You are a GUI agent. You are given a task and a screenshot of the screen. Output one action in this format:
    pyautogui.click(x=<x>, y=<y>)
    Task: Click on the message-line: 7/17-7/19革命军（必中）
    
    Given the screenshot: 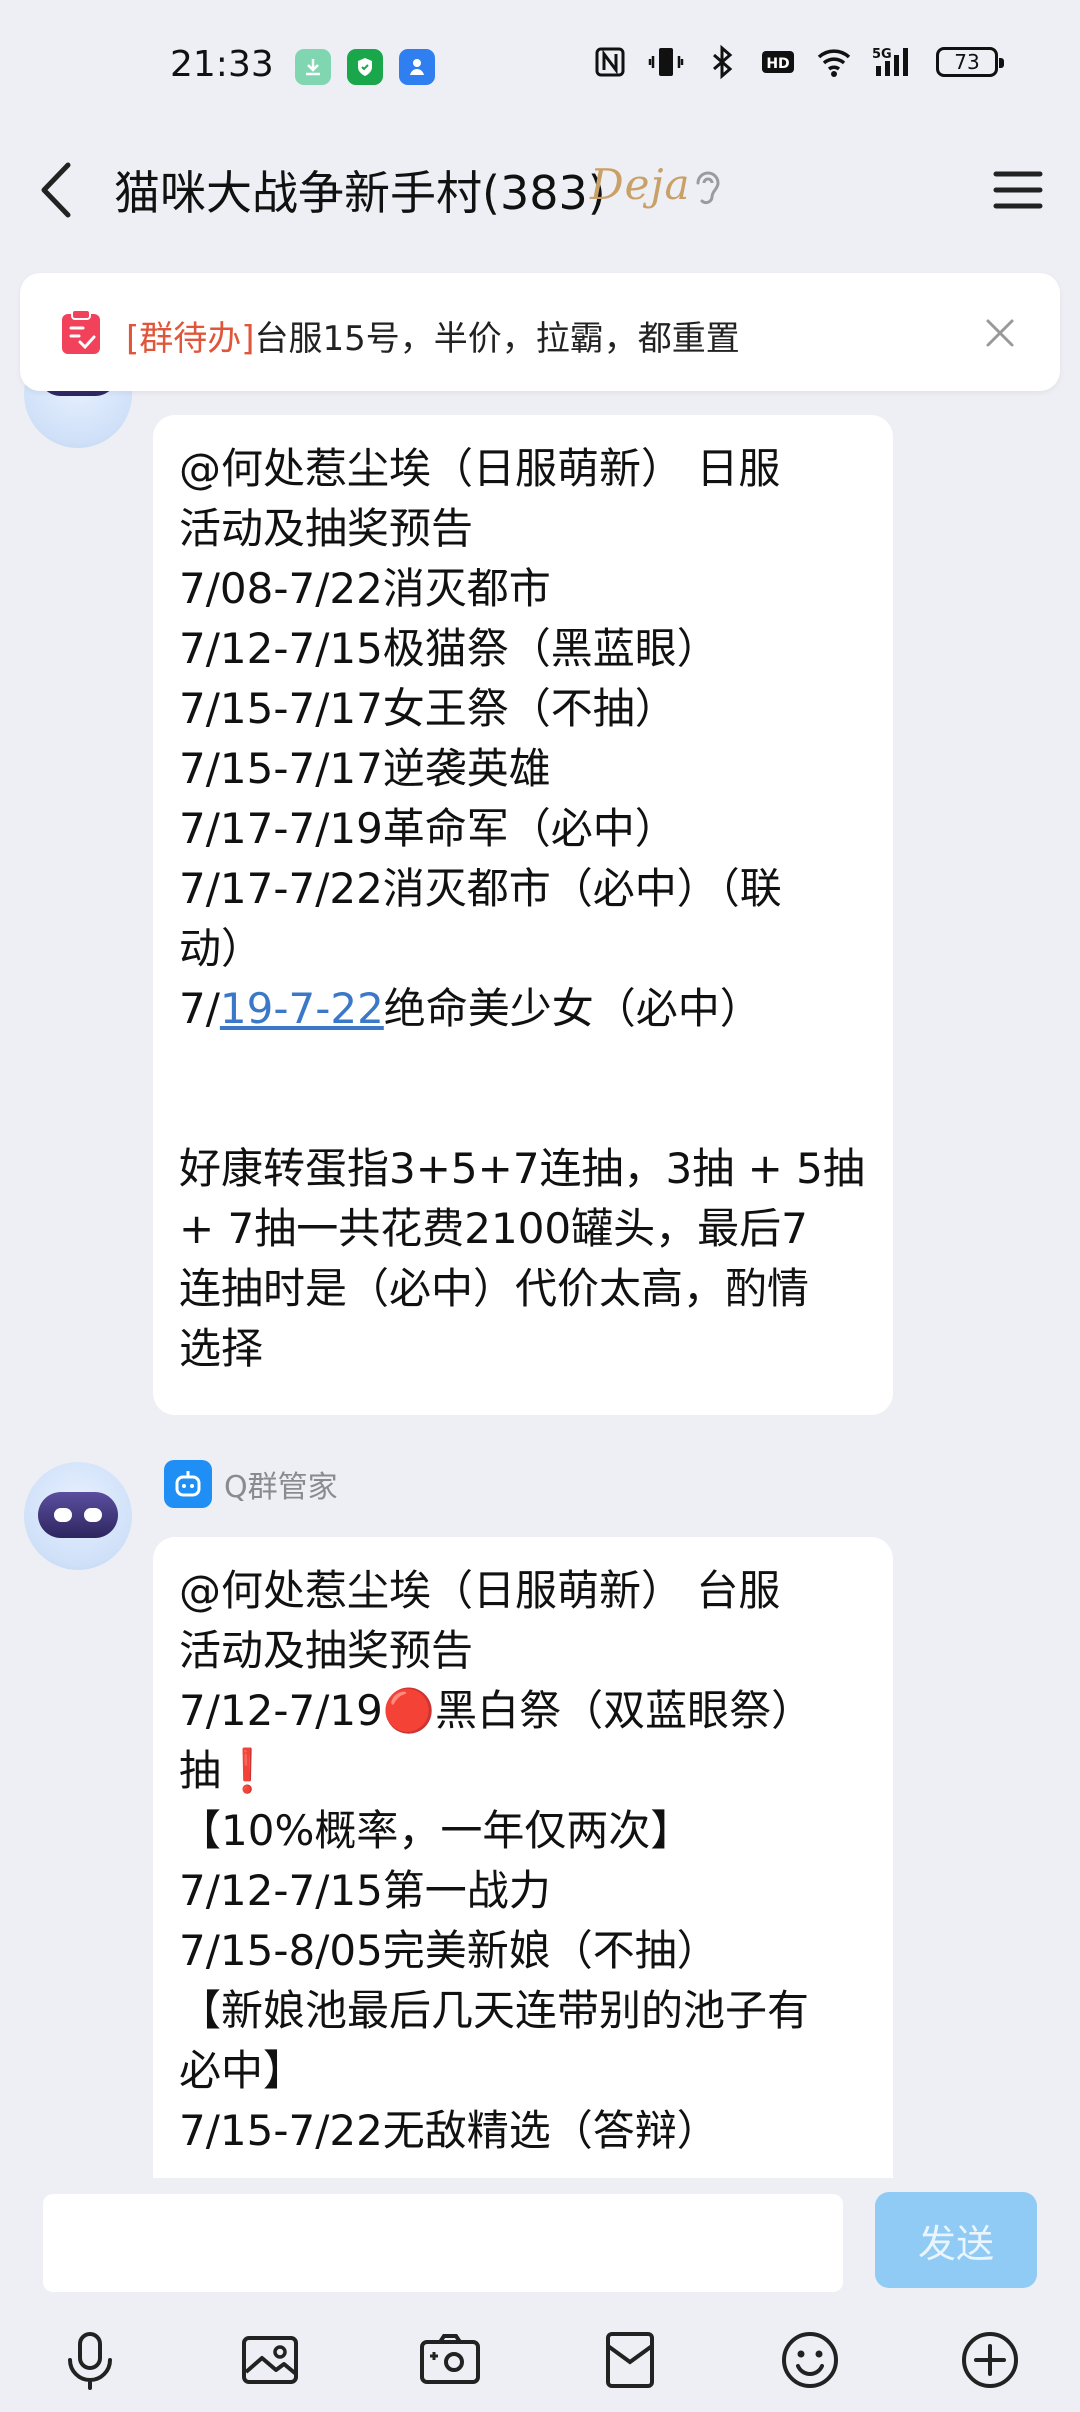 What is the action you would take?
    pyautogui.click(x=428, y=828)
    